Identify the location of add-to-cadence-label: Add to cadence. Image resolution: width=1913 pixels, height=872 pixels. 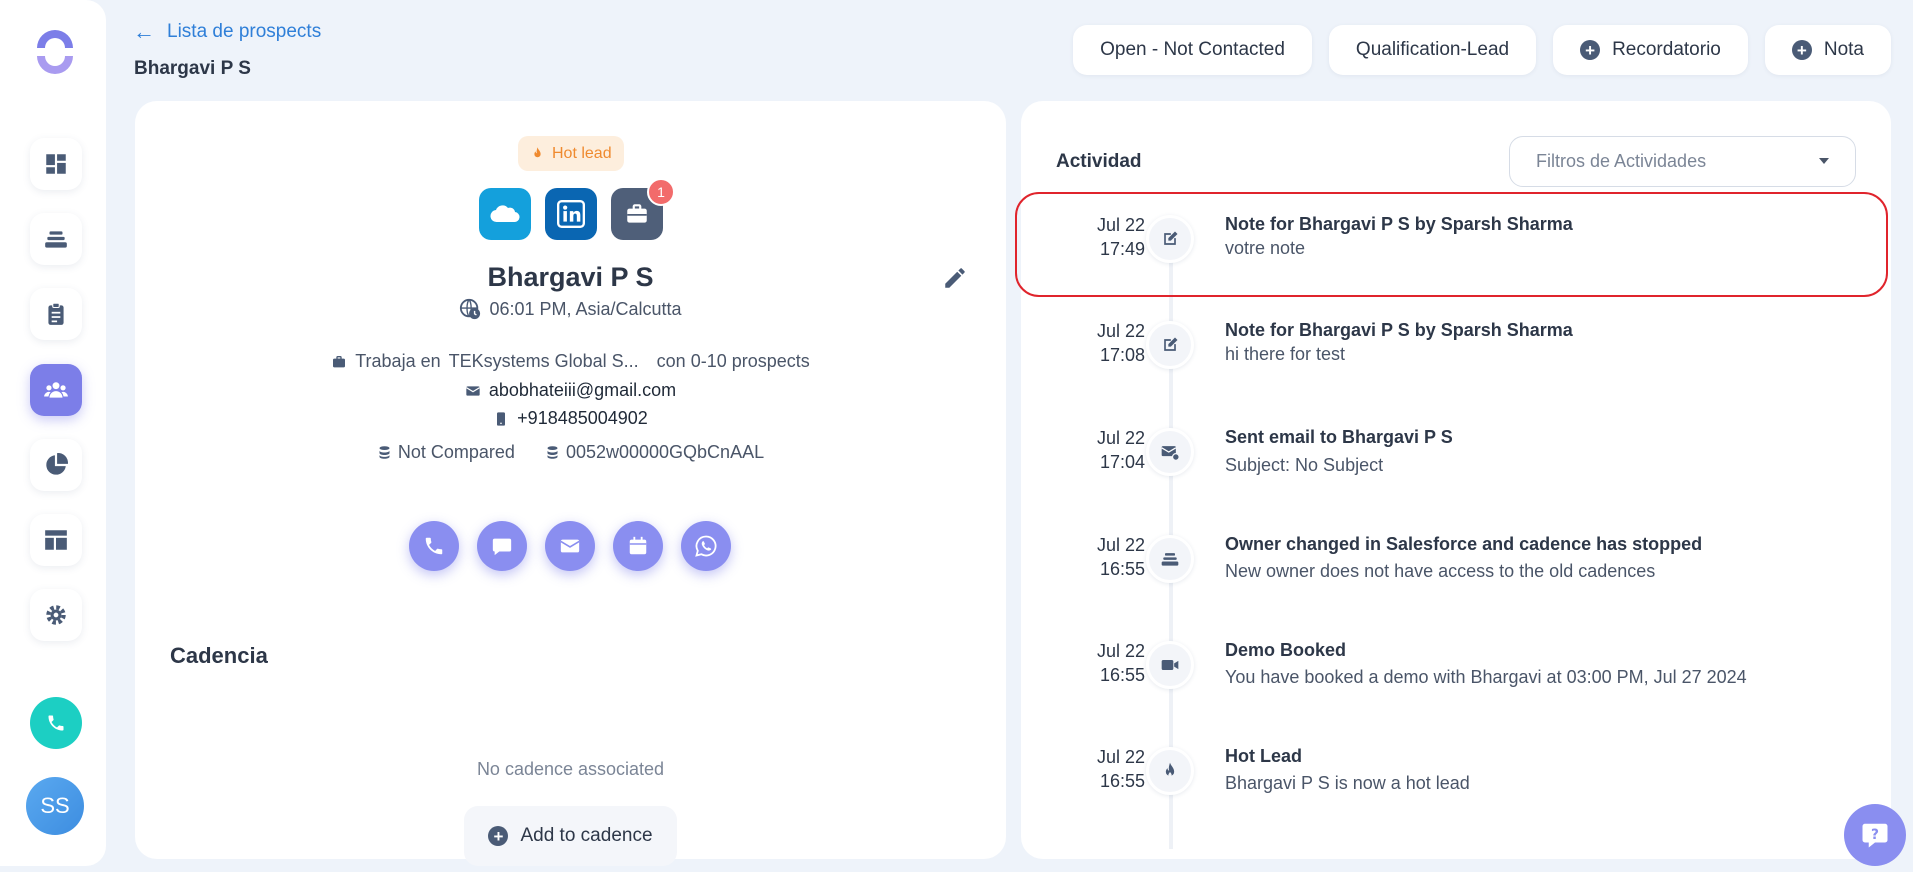
(586, 835).